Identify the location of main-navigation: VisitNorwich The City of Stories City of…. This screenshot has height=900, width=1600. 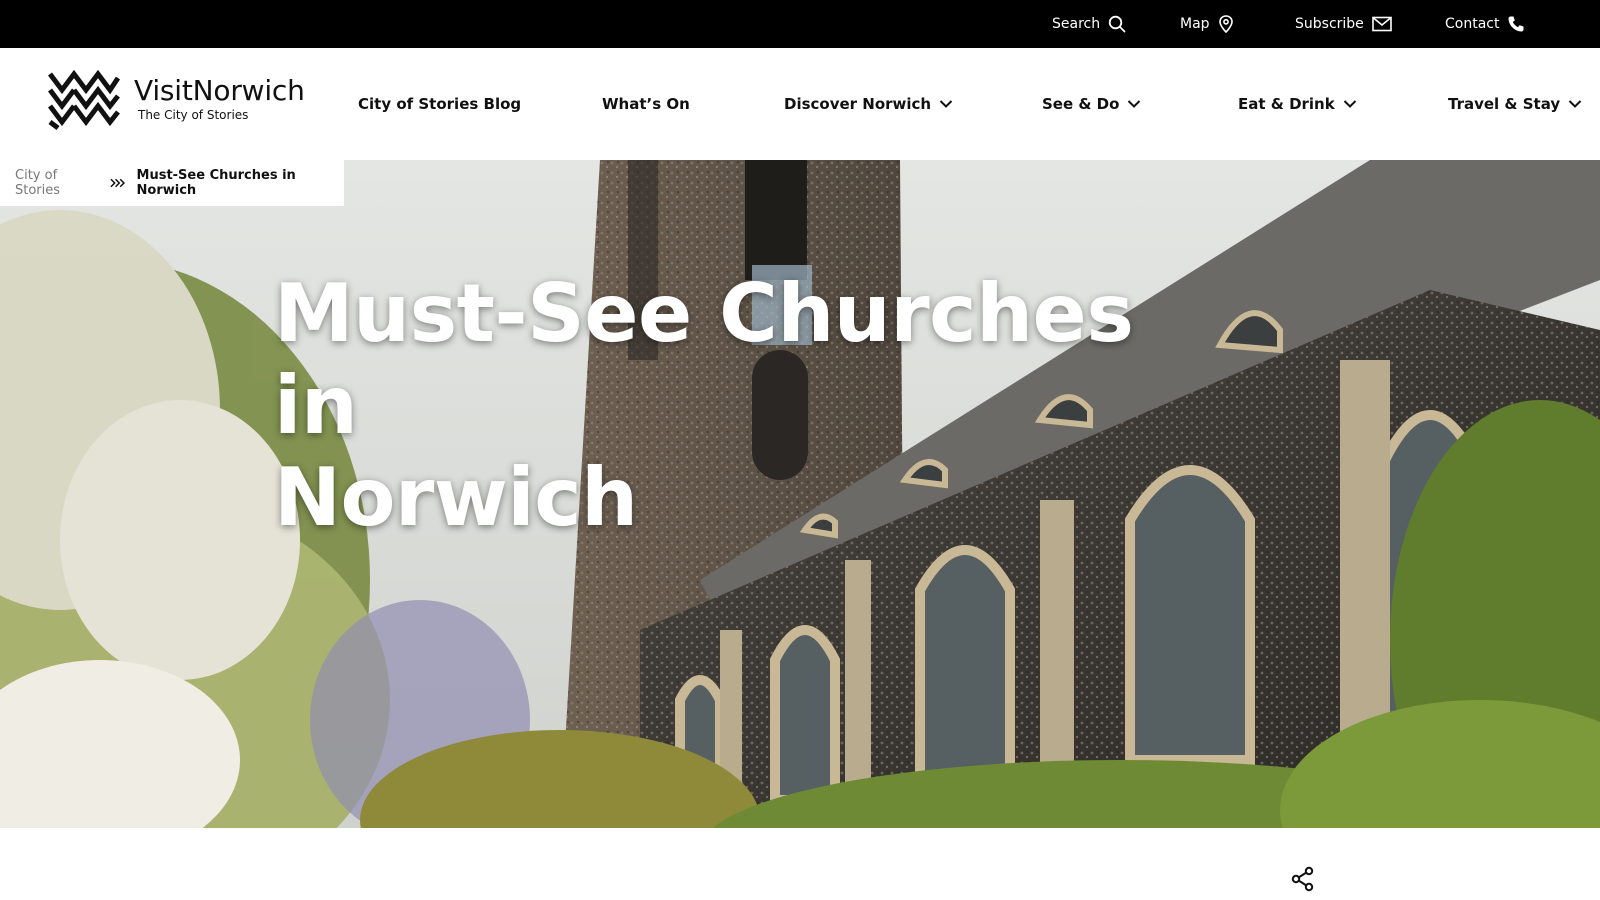
(800, 104).